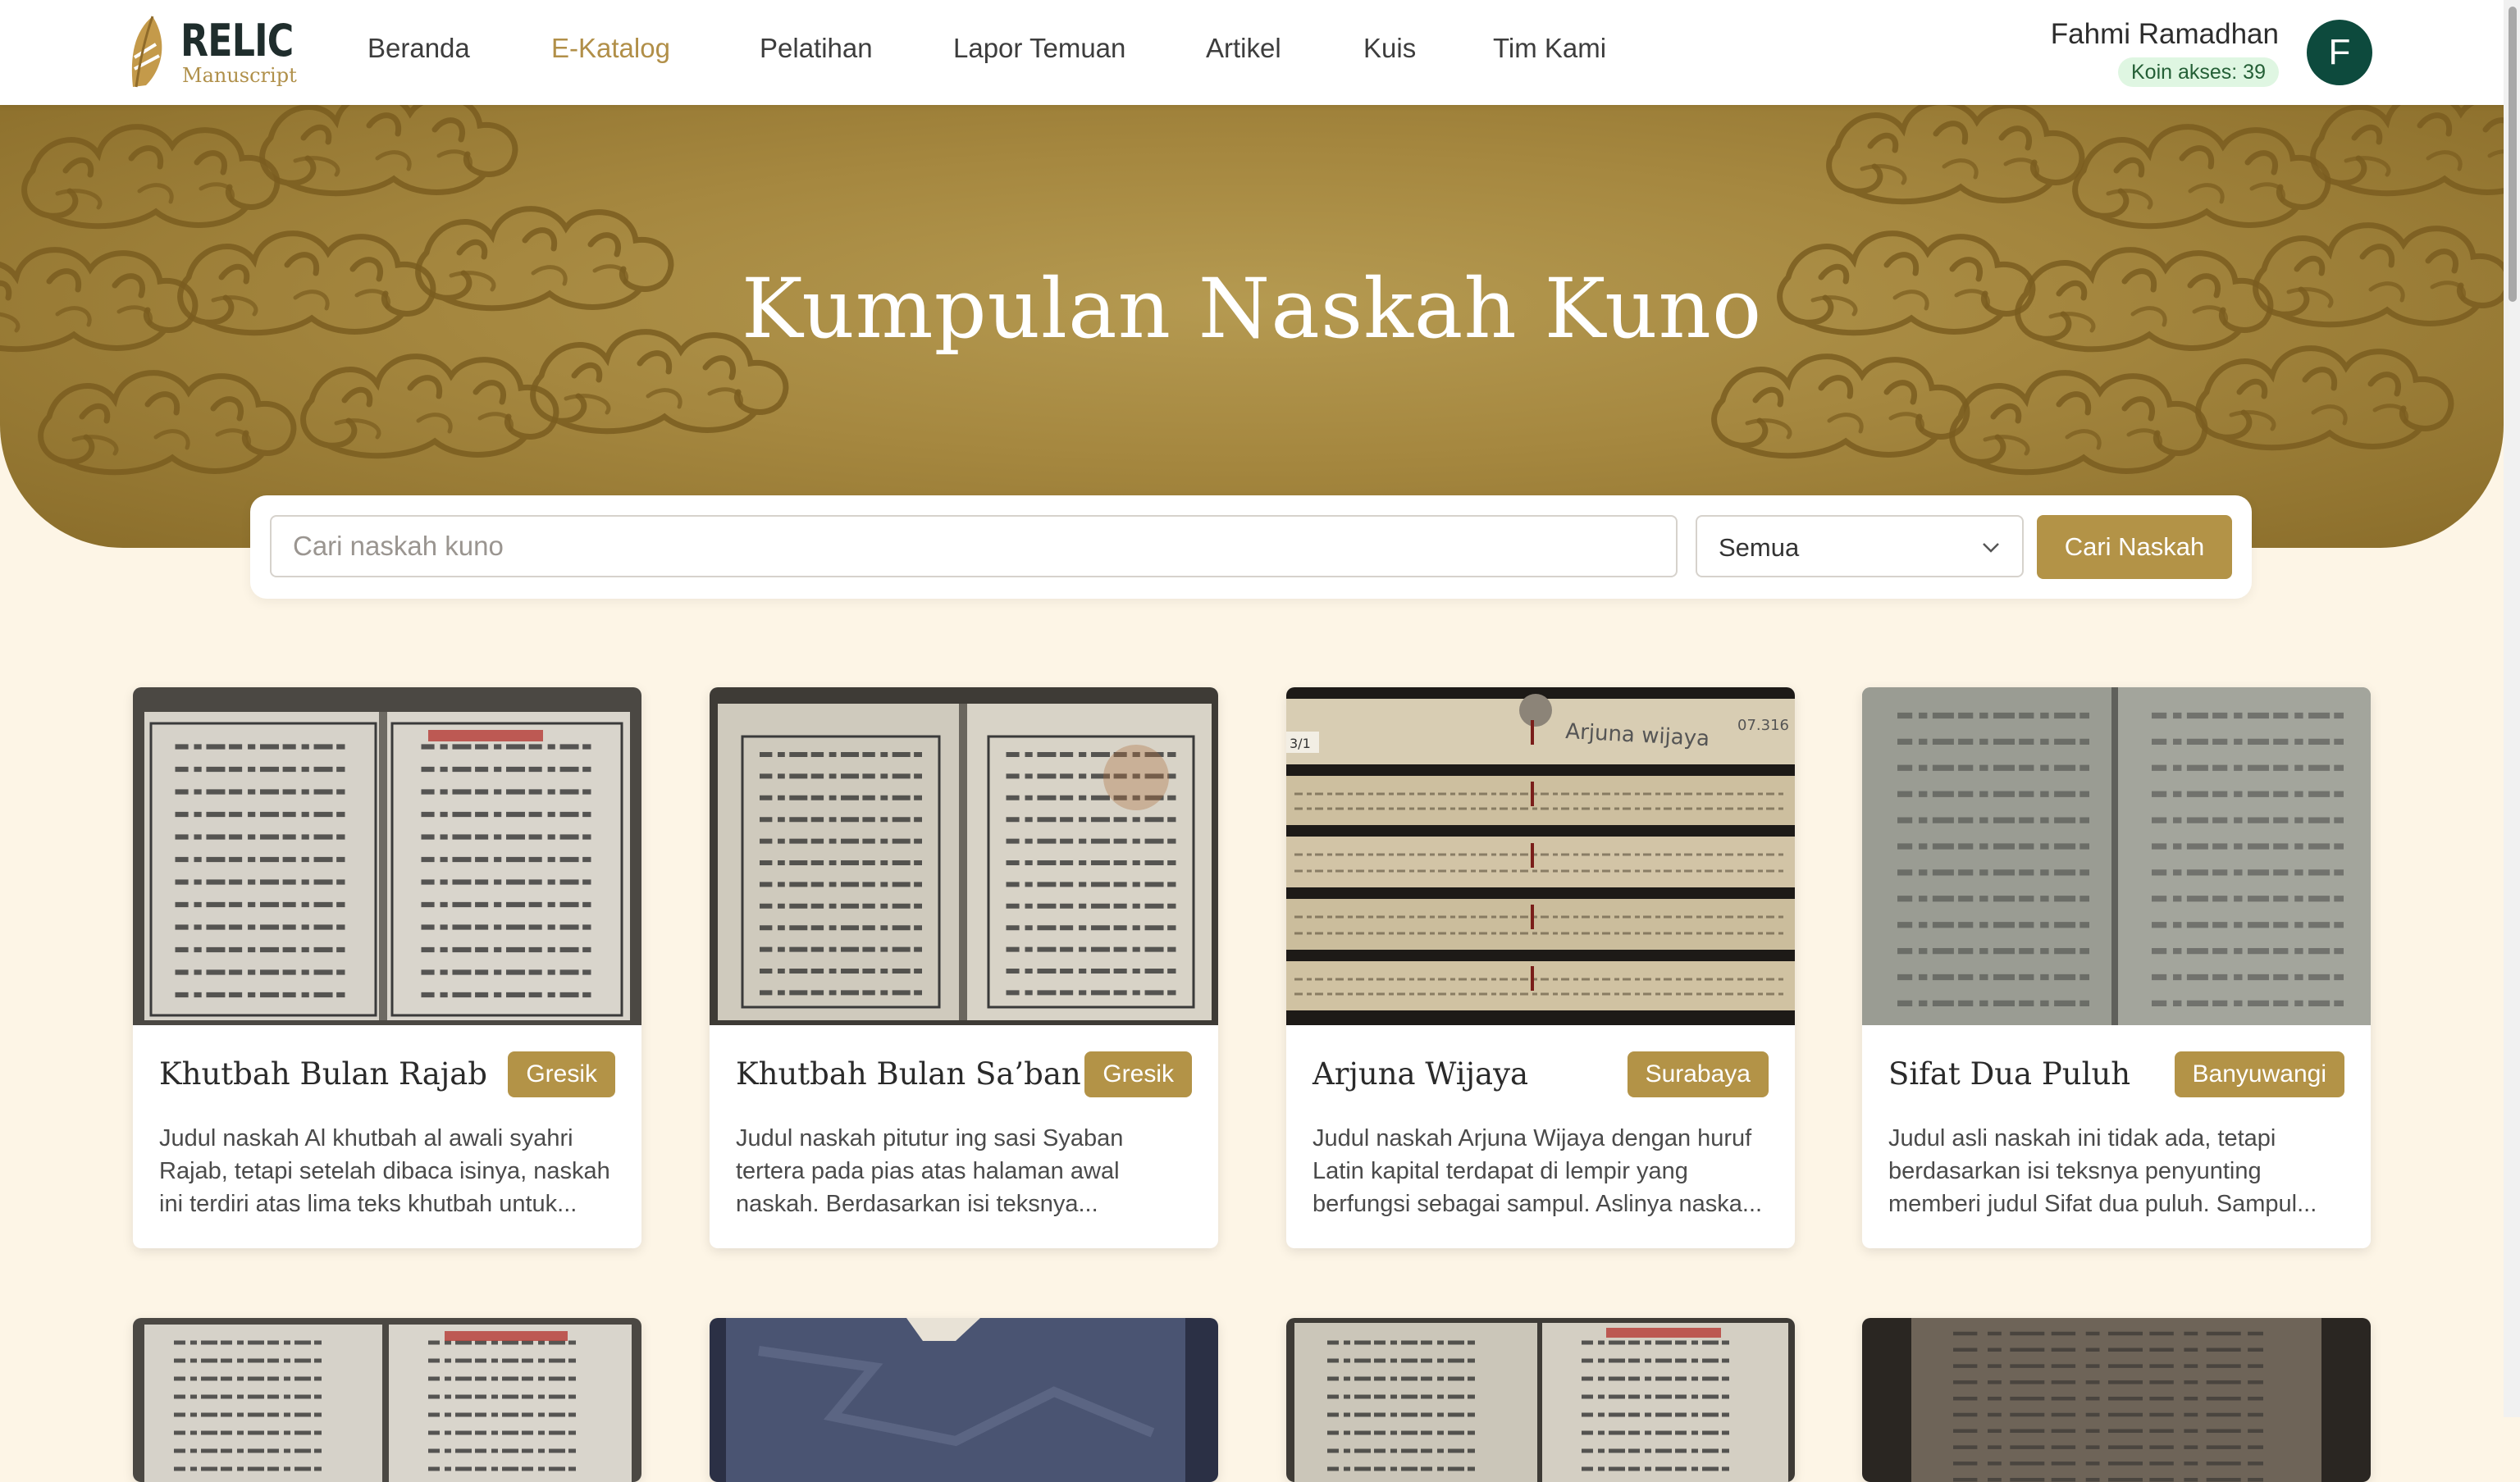  What do you see at coordinates (240, 75) in the screenshot?
I see `brand-subtitle: Manuscript` at bounding box center [240, 75].